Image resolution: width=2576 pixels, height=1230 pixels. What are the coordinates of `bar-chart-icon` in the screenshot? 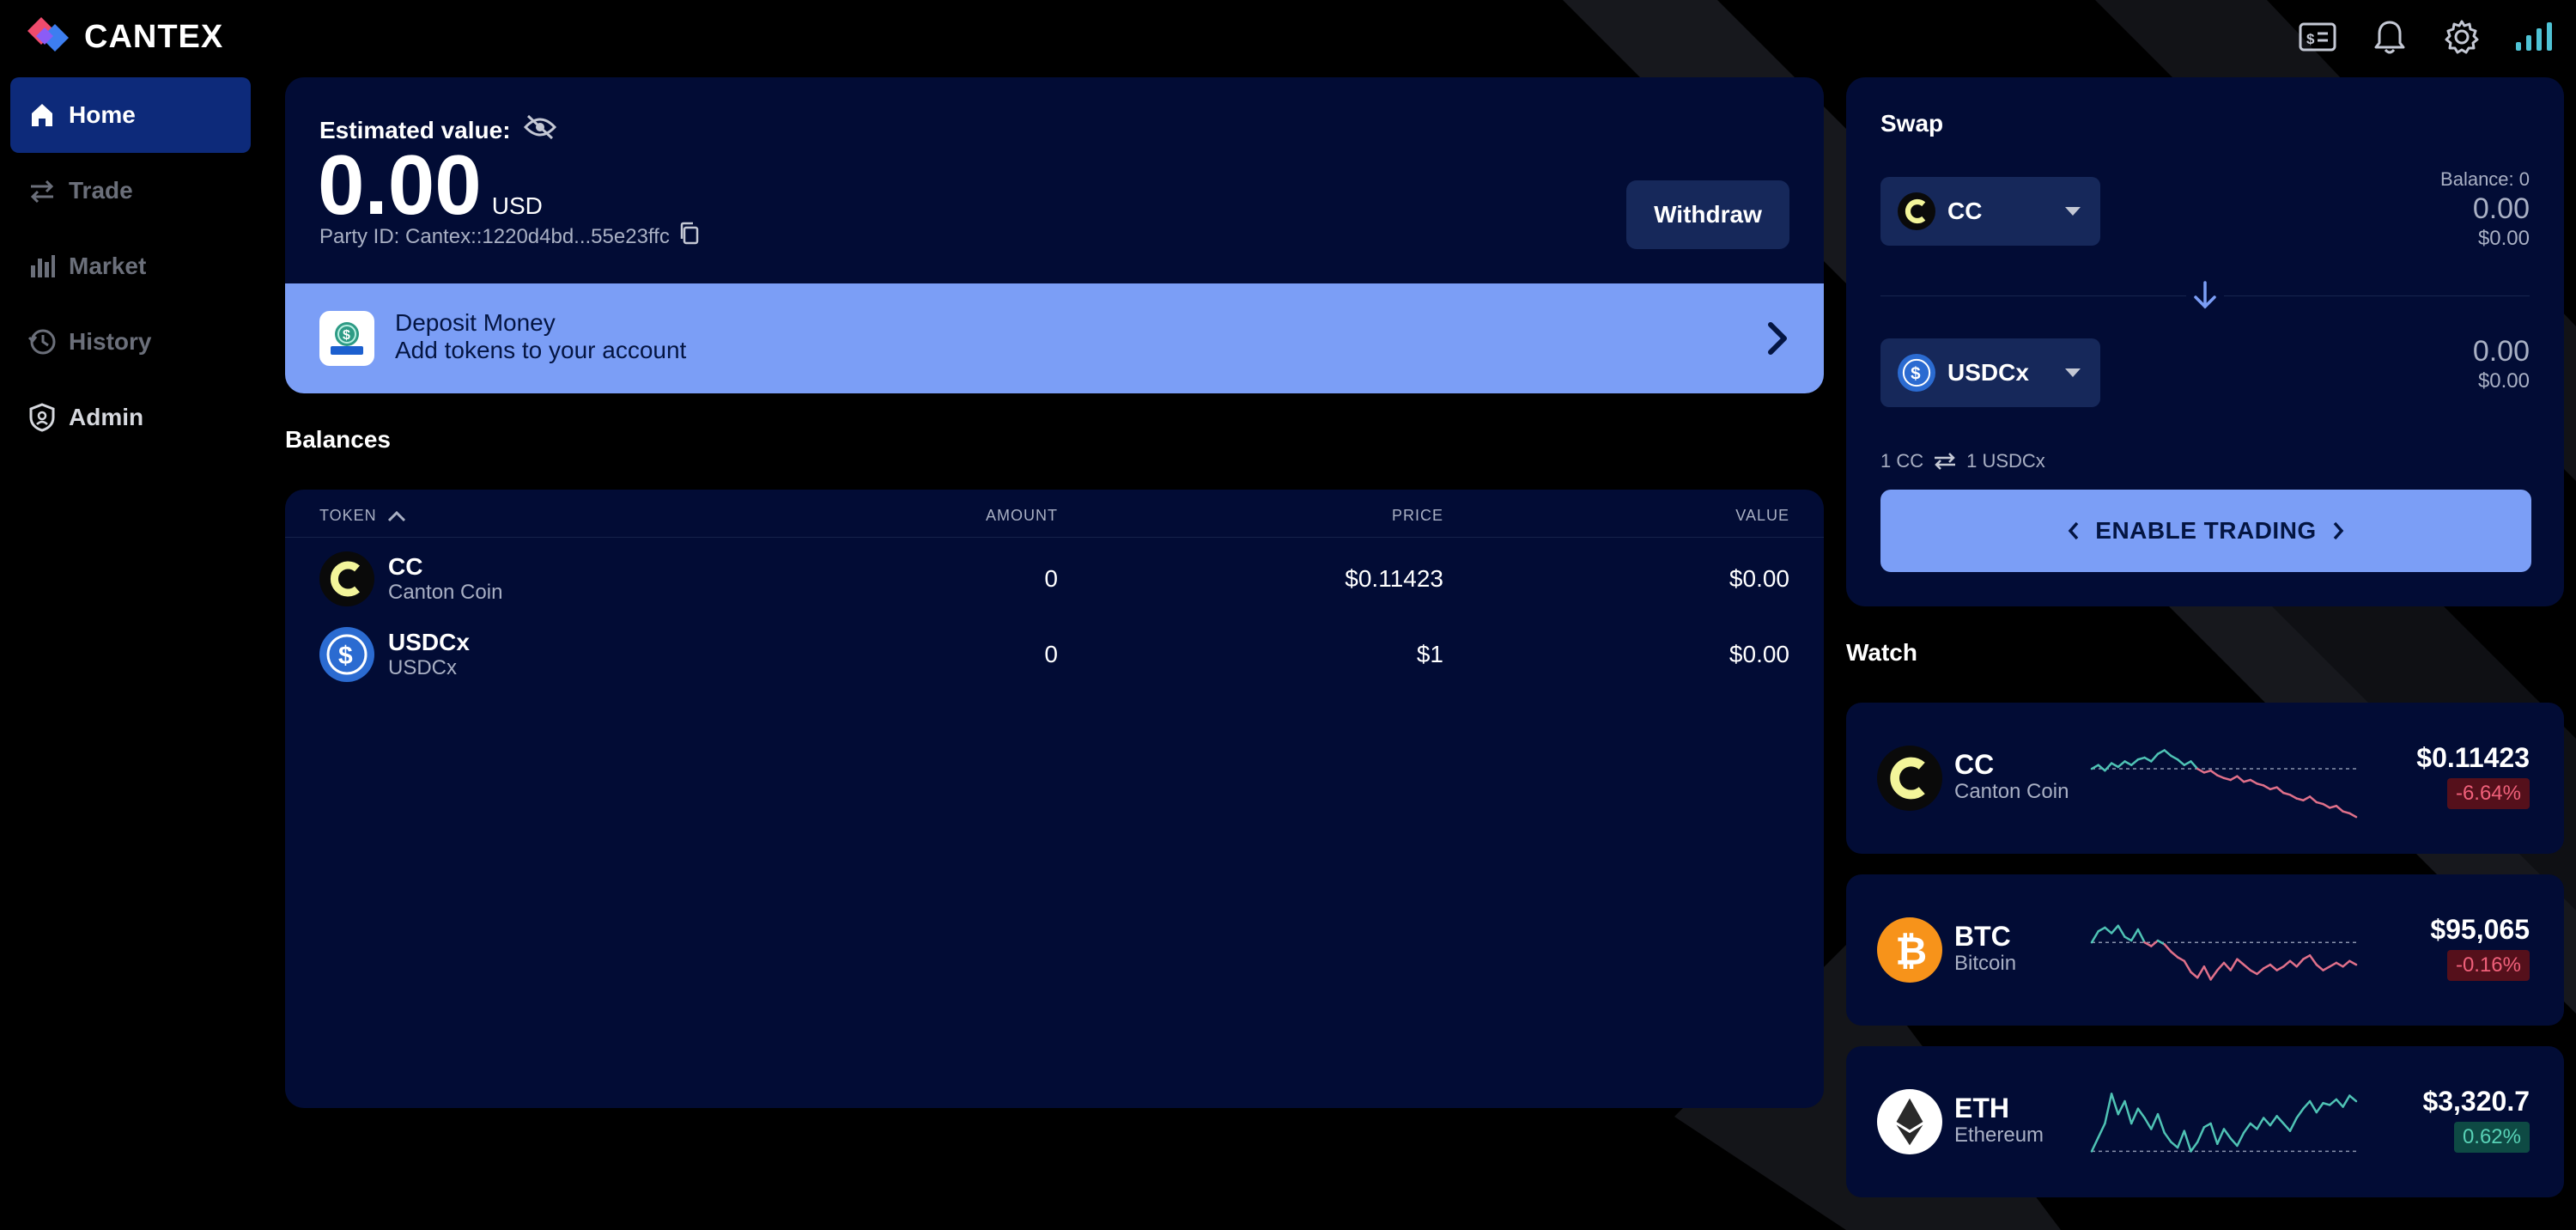 It's located at (42, 266).